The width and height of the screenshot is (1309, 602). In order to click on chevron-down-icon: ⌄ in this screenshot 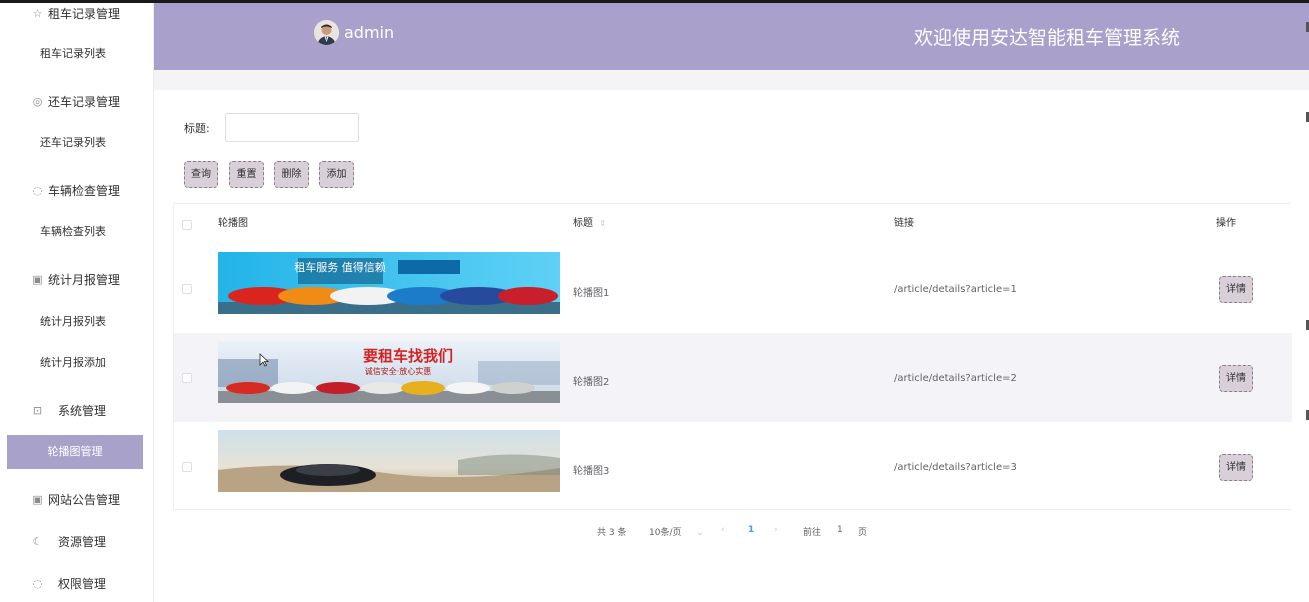, I will do `click(700, 533)`.